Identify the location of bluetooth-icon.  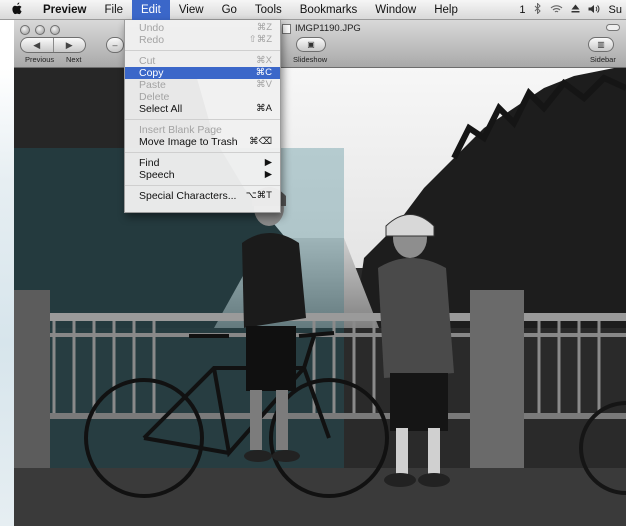
(538, 9).